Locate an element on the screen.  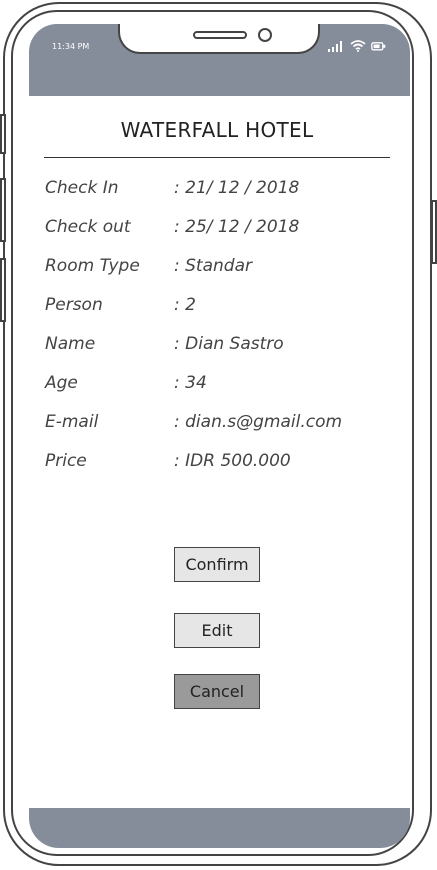
phone-notch is located at coordinates (219, 39).